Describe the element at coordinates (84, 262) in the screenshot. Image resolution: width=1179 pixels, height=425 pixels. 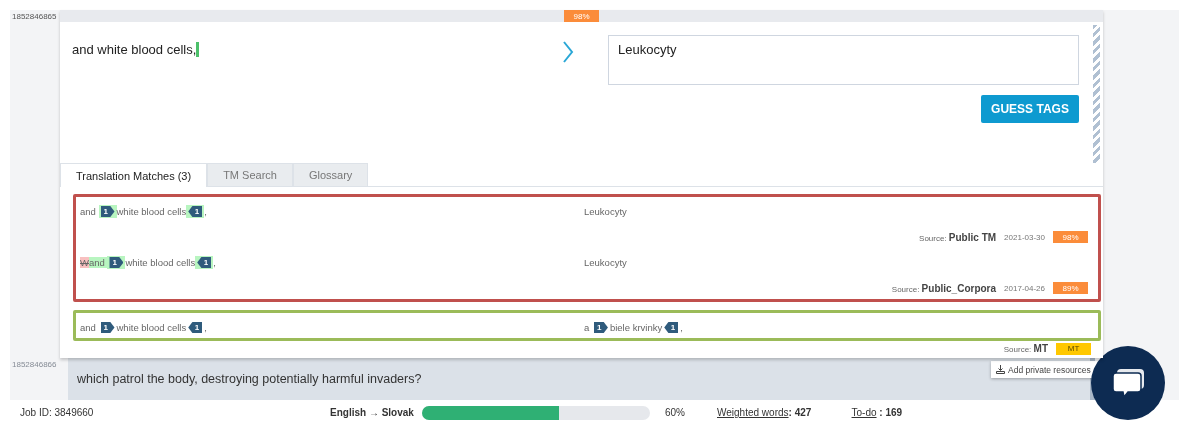
I see `match-text: W` at that location.